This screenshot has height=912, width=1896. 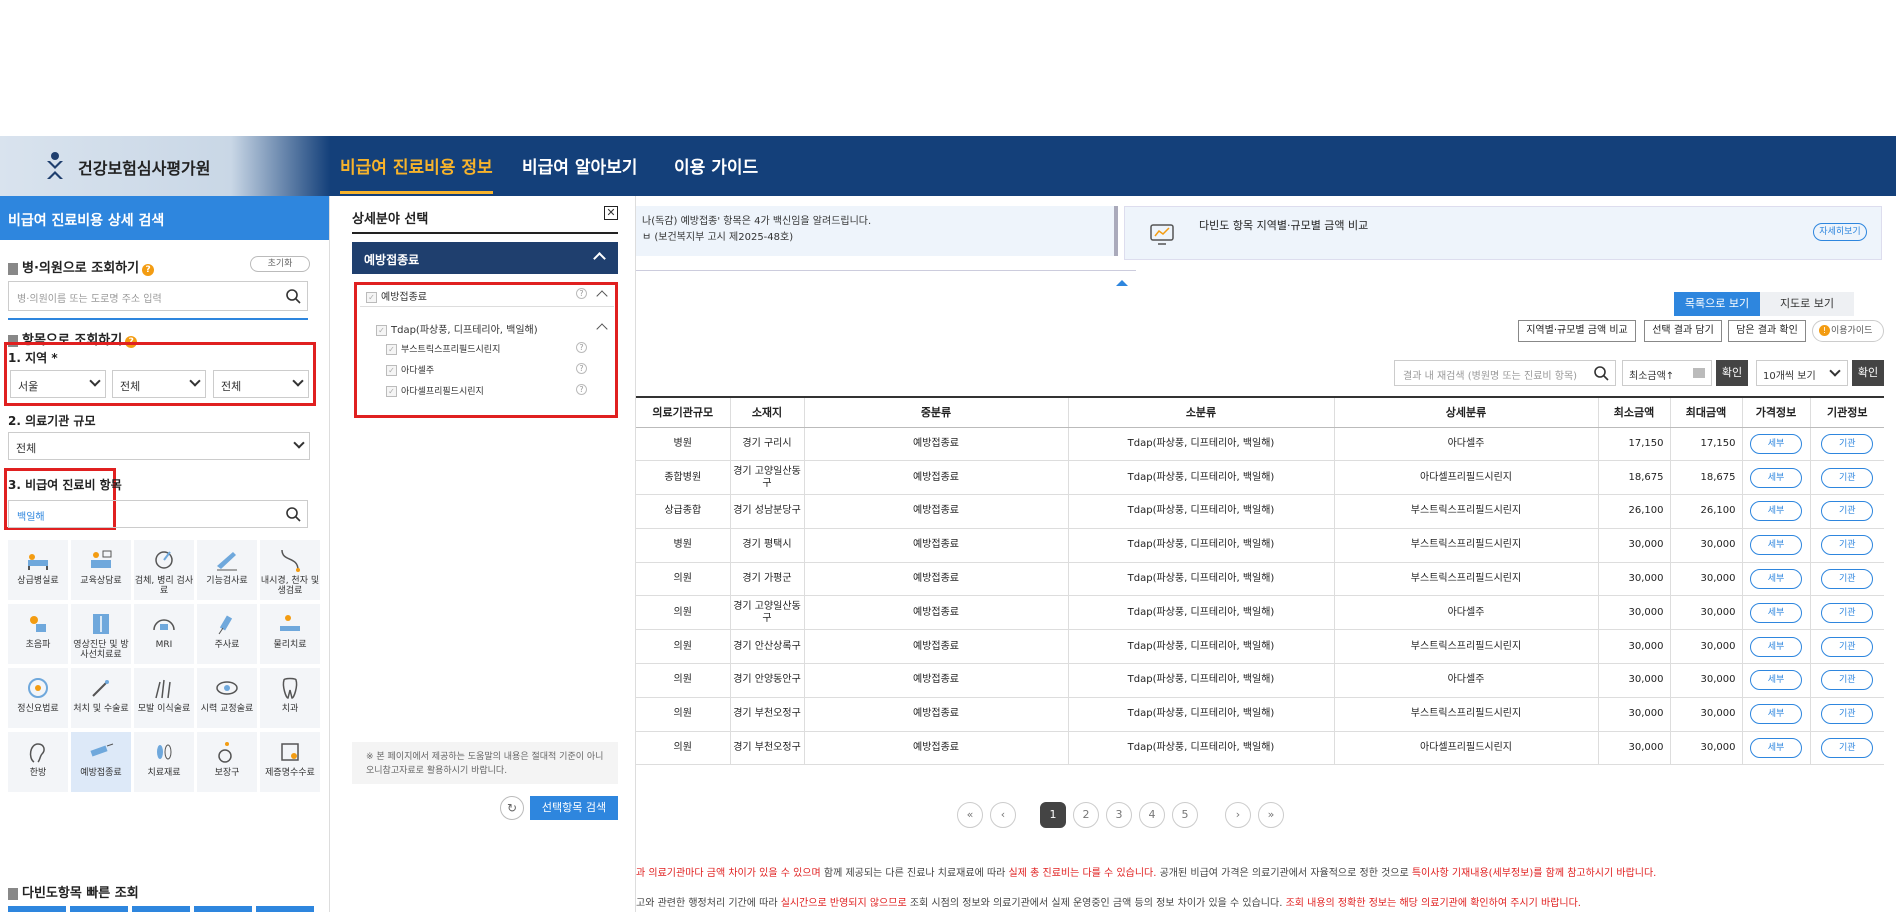 I want to click on nav-item-learn: 비급여 알아보기, so click(x=579, y=165).